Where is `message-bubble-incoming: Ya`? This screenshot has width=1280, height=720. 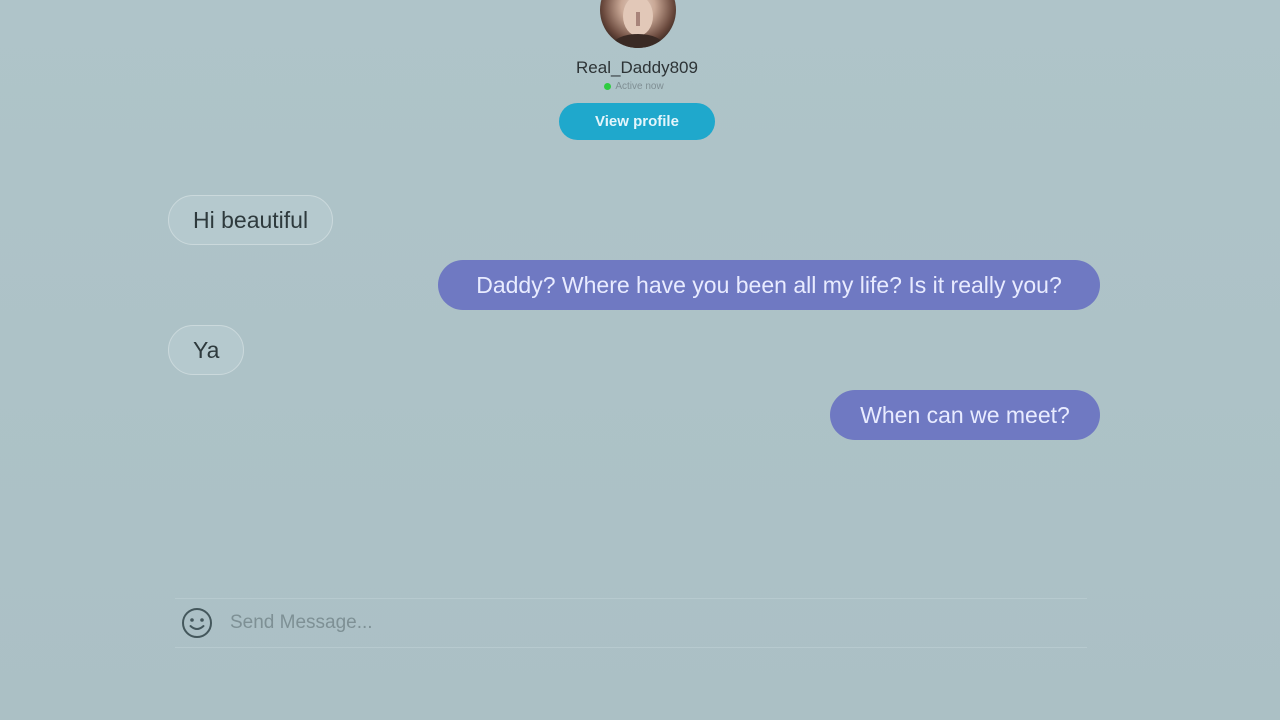
message-bubble-incoming: Ya is located at coordinates (206, 350).